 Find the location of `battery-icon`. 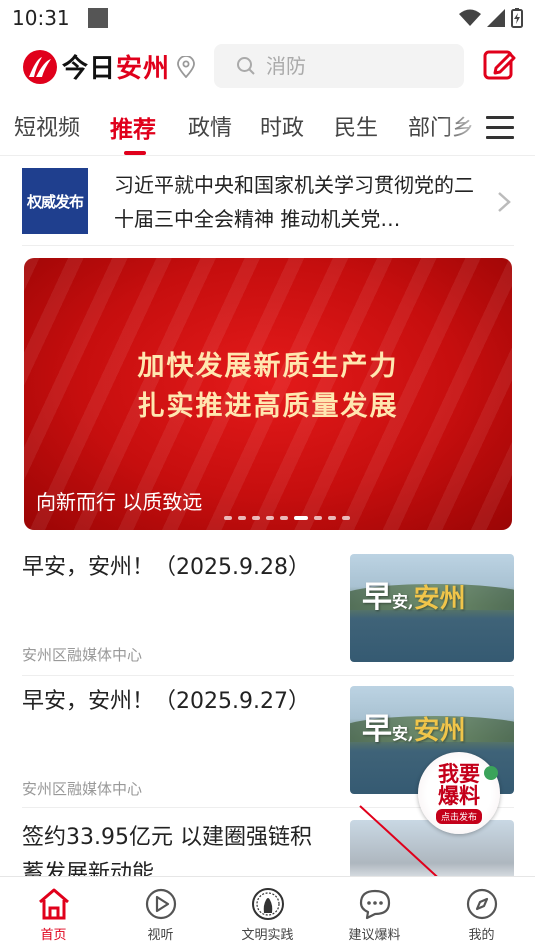

battery-icon is located at coordinates (517, 18).